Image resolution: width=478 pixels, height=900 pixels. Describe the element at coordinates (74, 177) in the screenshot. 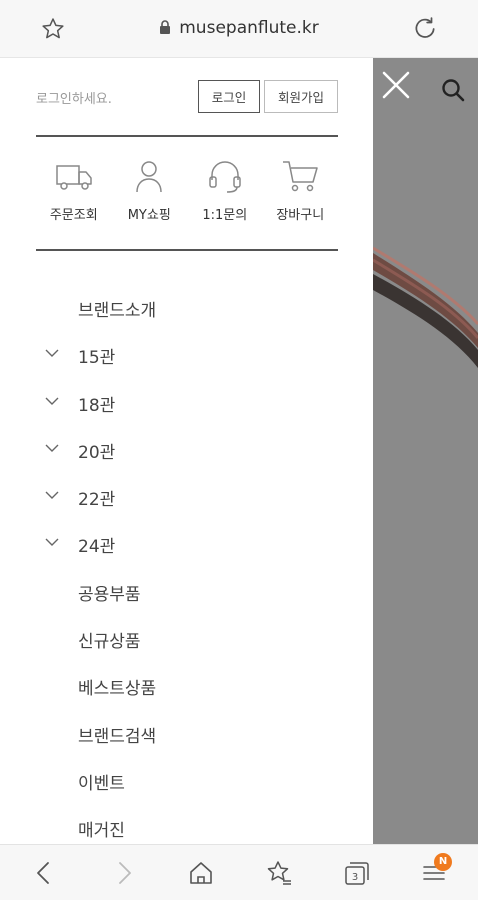

I see `truck-icon` at that location.